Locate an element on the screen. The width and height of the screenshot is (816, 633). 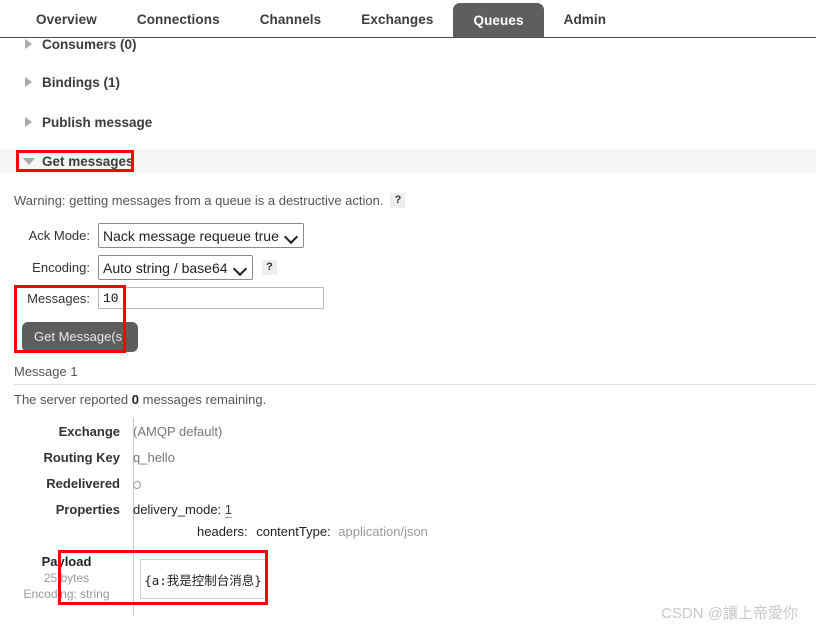
encoding-help-icon: ? is located at coordinates (269, 267).